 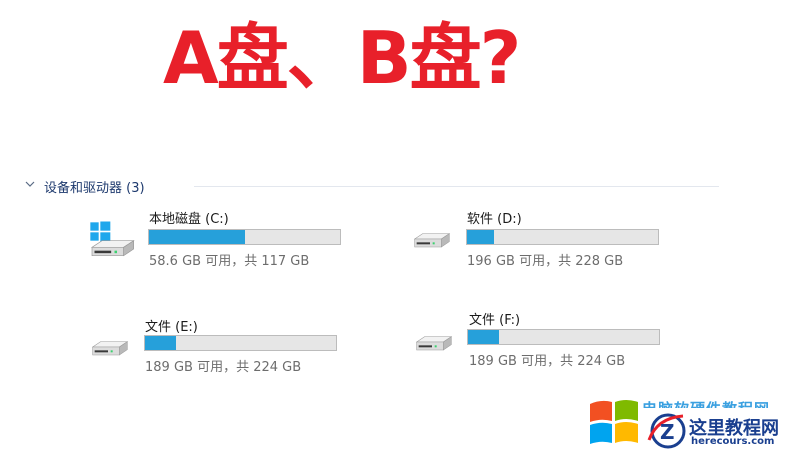 I want to click on drive-d: 软件 (D:) 196 GB 可用，共 228 GB, so click(x=547, y=240).